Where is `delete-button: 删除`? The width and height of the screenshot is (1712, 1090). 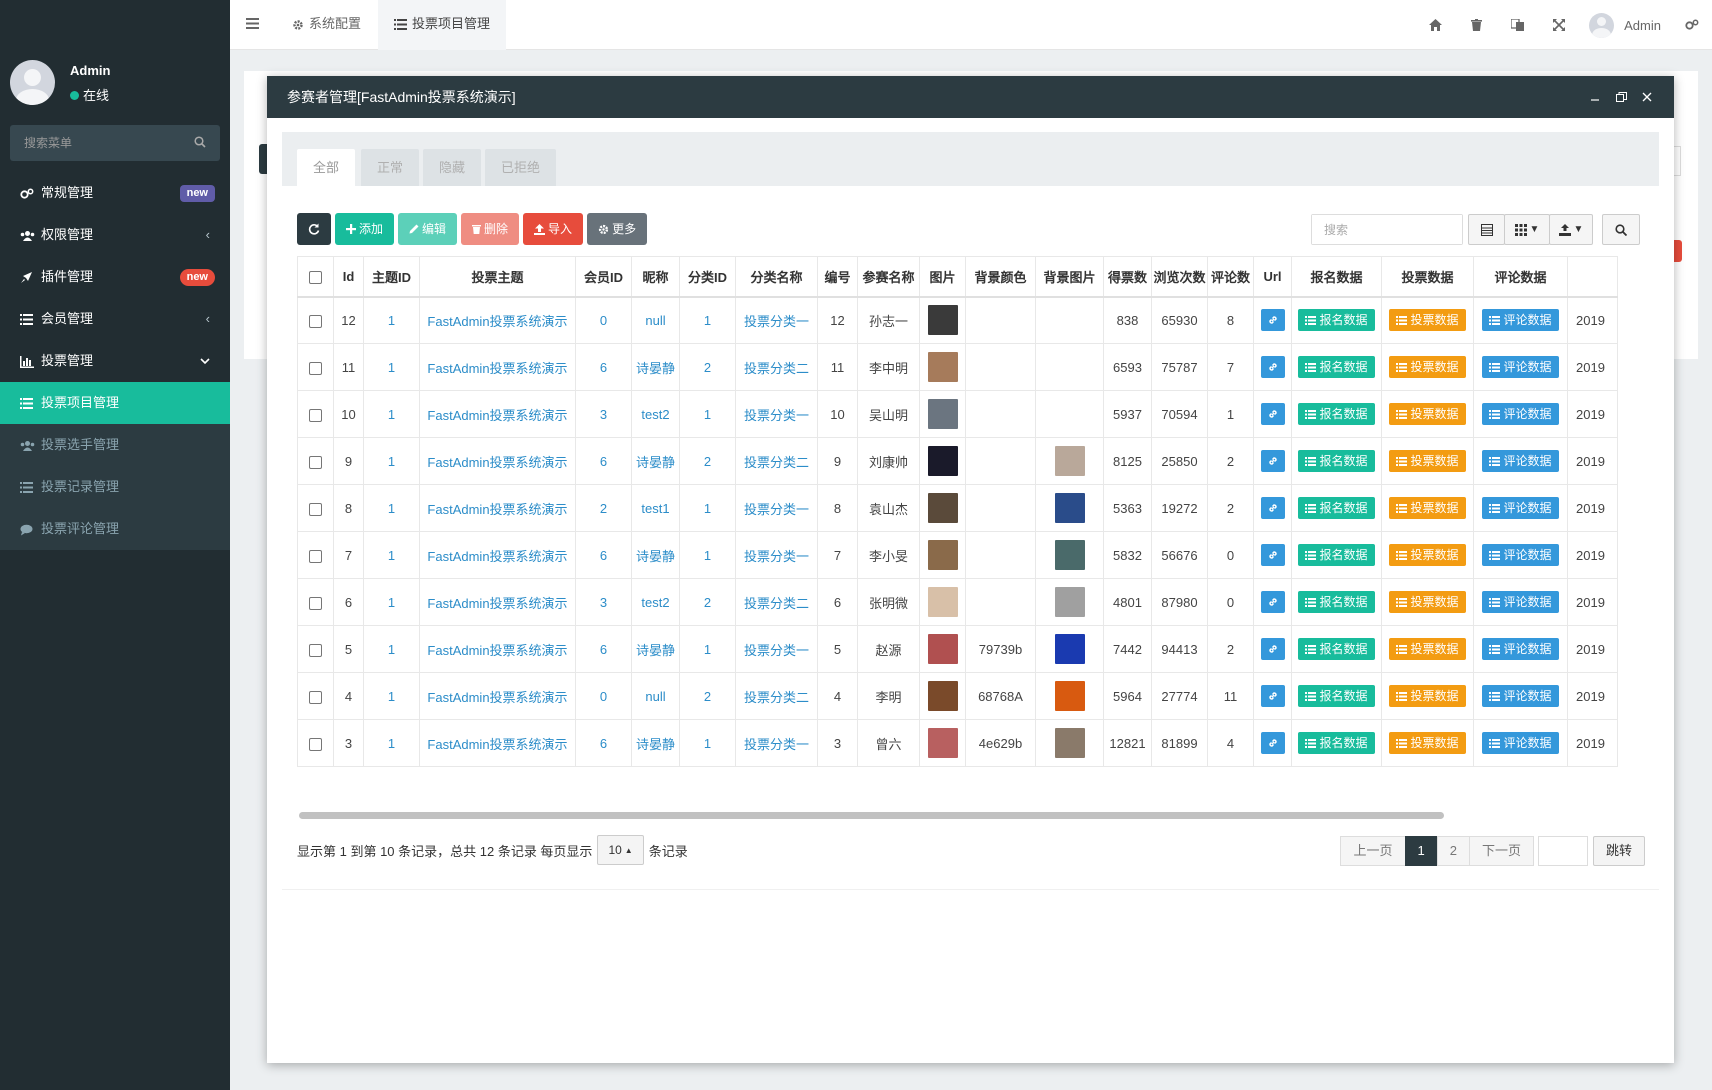 delete-button: 删除 is located at coordinates (490, 229).